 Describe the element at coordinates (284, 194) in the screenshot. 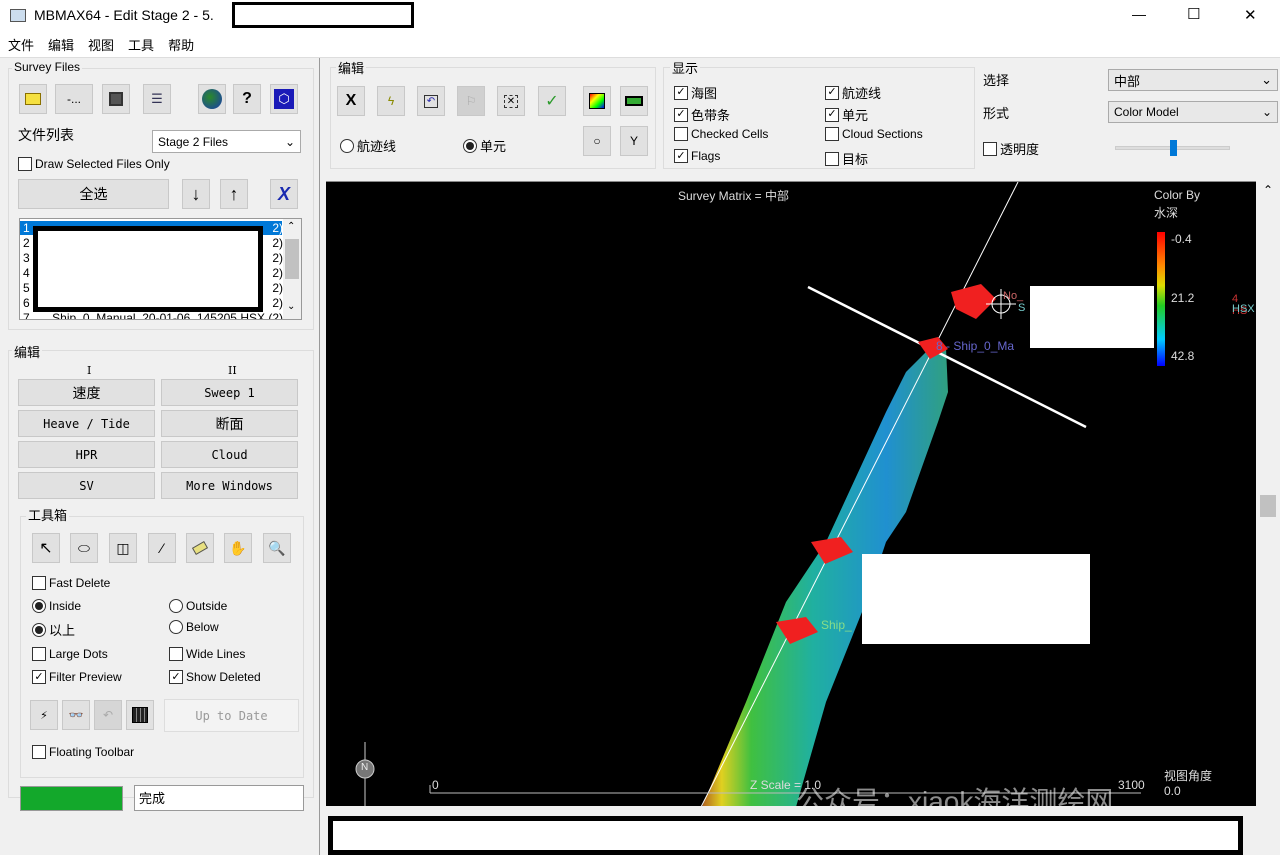

I see `remove-file-button: X` at that location.